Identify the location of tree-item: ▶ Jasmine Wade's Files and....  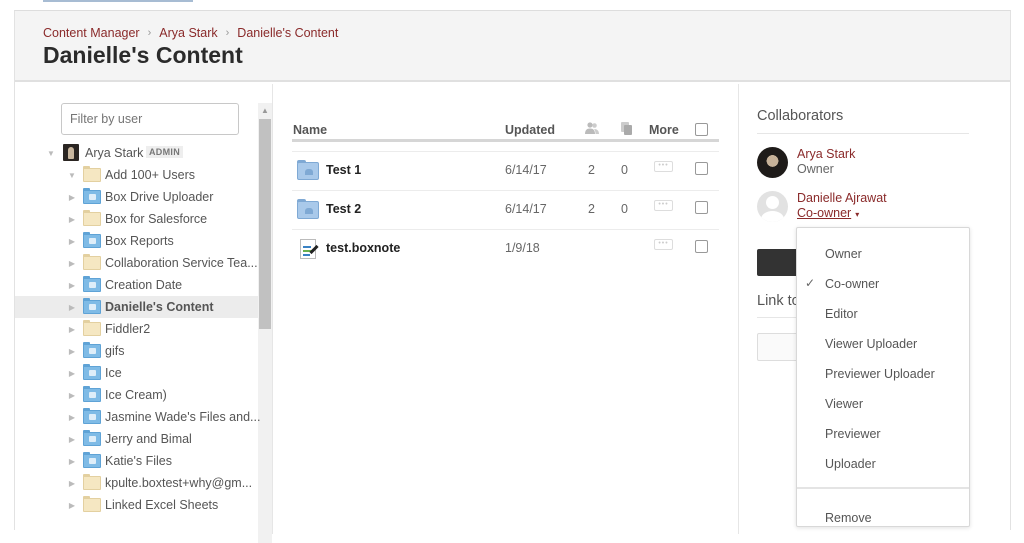
(137, 417).